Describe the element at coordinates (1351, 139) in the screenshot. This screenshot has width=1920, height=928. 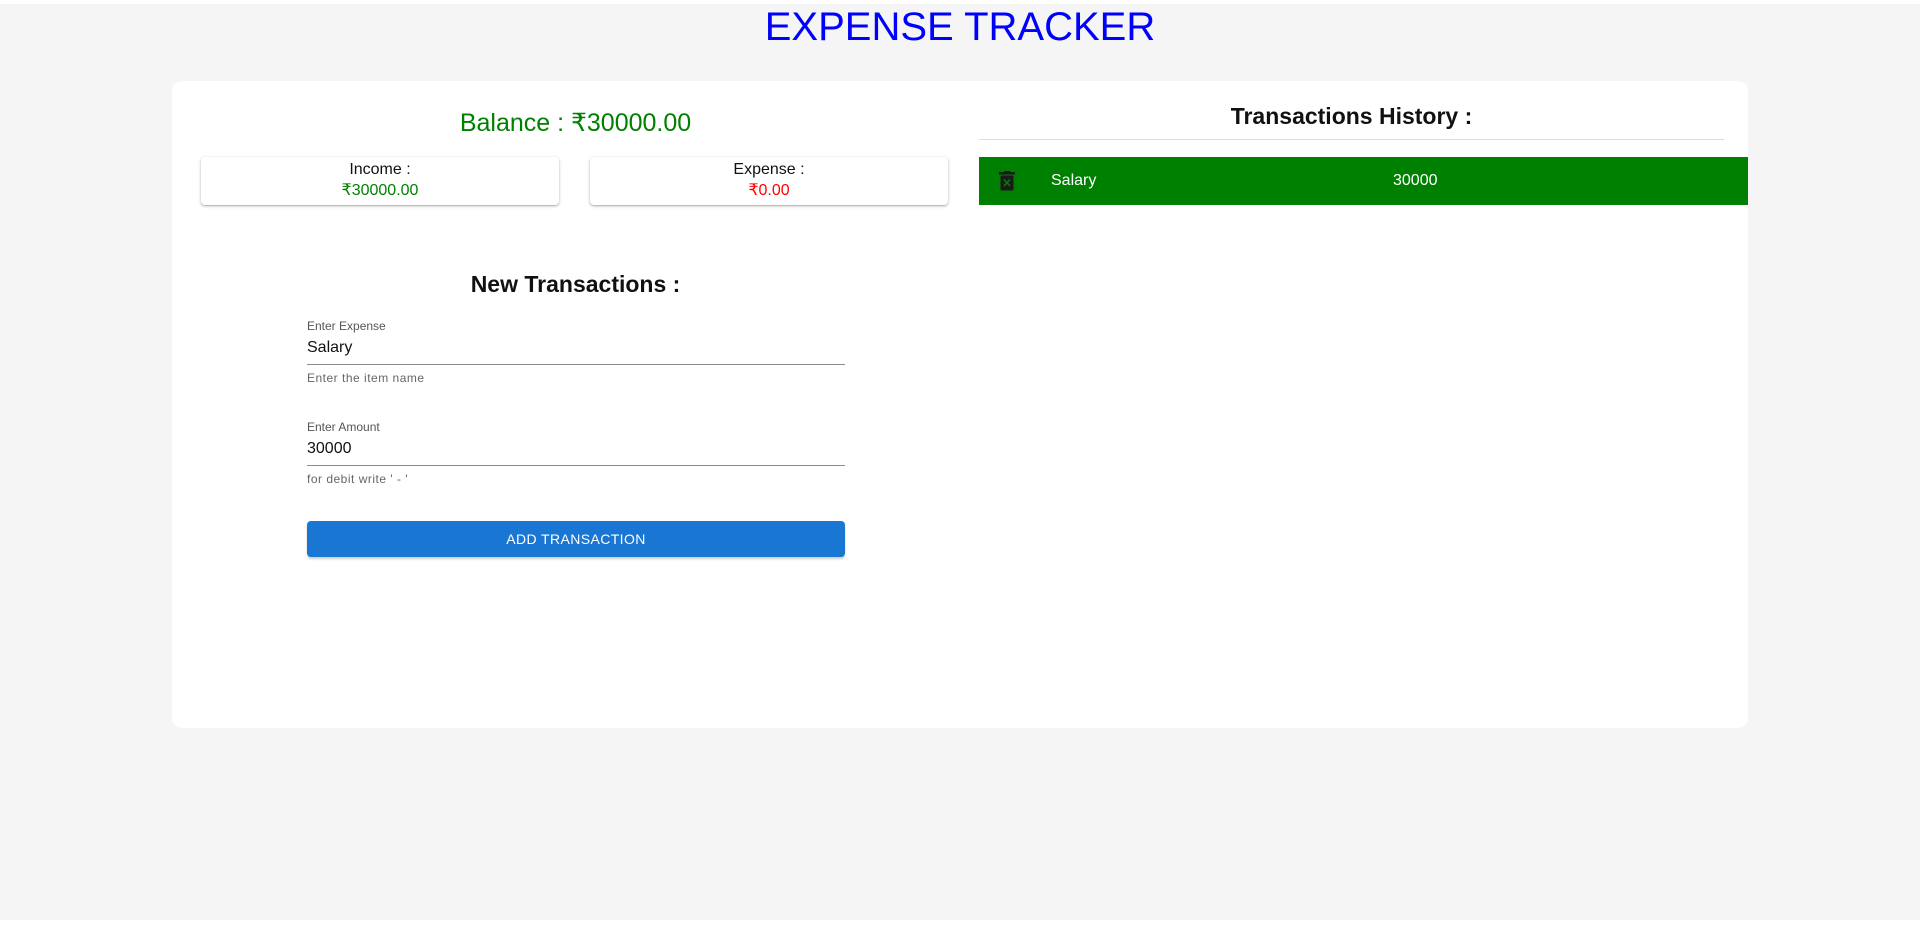
I see `history-divider` at that location.